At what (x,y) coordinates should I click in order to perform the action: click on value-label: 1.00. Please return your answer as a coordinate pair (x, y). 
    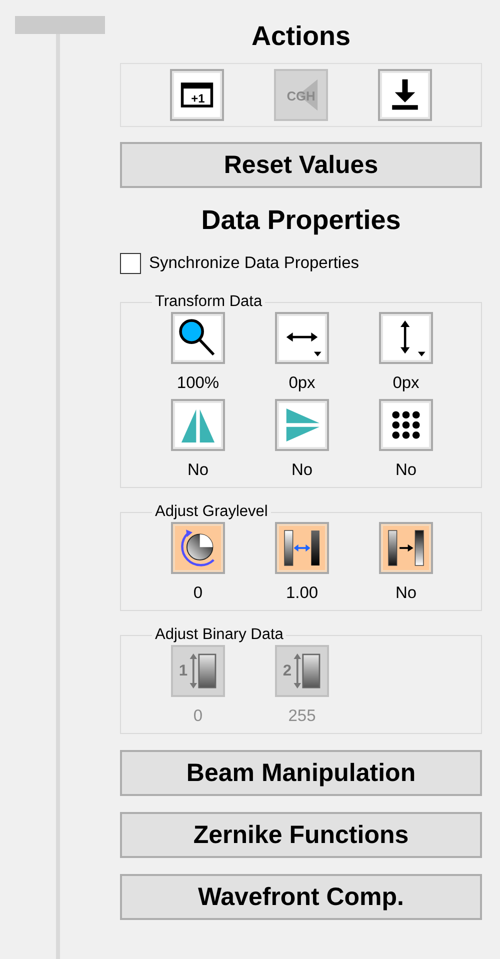
    Looking at the image, I should click on (302, 593).